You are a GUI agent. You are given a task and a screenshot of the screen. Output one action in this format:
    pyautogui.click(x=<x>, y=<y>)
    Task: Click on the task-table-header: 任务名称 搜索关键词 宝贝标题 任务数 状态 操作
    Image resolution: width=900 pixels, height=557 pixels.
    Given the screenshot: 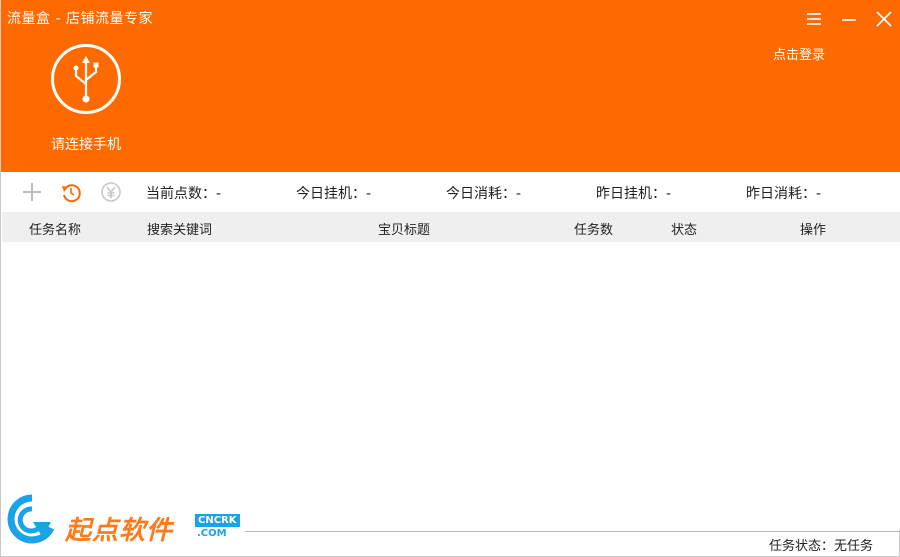 What is the action you would take?
    pyautogui.click(x=451, y=227)
    